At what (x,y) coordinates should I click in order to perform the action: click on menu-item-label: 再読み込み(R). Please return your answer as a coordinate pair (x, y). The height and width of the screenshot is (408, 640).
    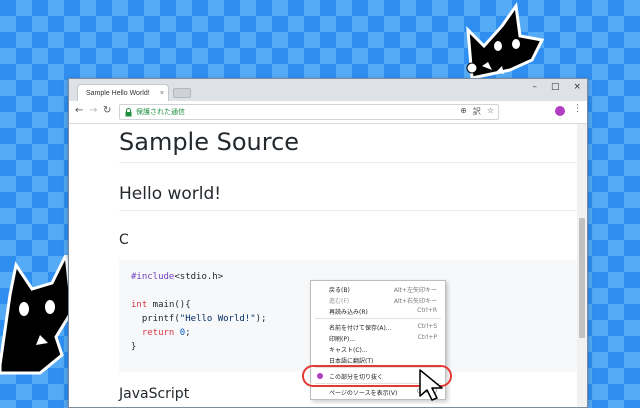
    Looking at the image, I should click on (348, 312).